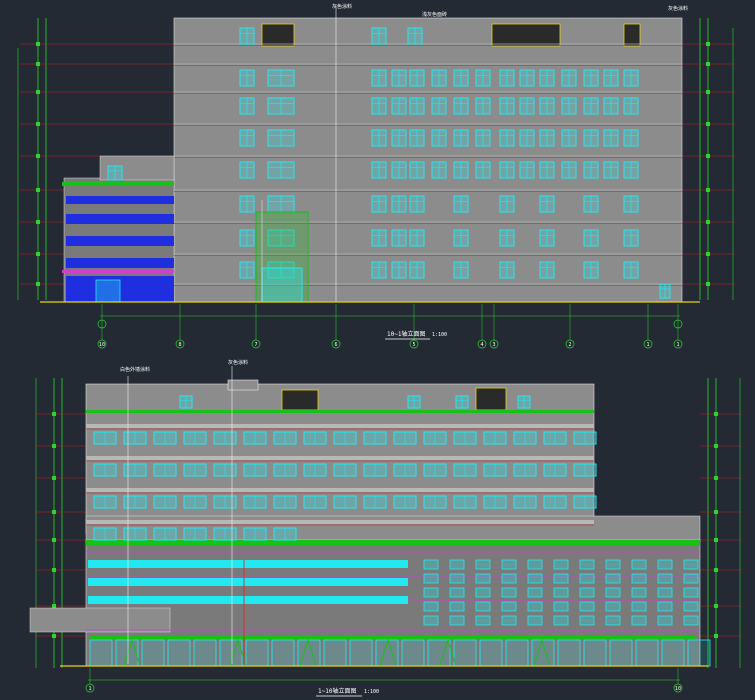 The width and height of the screenshot is (755, 700). Describe the element at coordinates (255, 345) in the screenshot. I see `axis-label: 7` at that location.